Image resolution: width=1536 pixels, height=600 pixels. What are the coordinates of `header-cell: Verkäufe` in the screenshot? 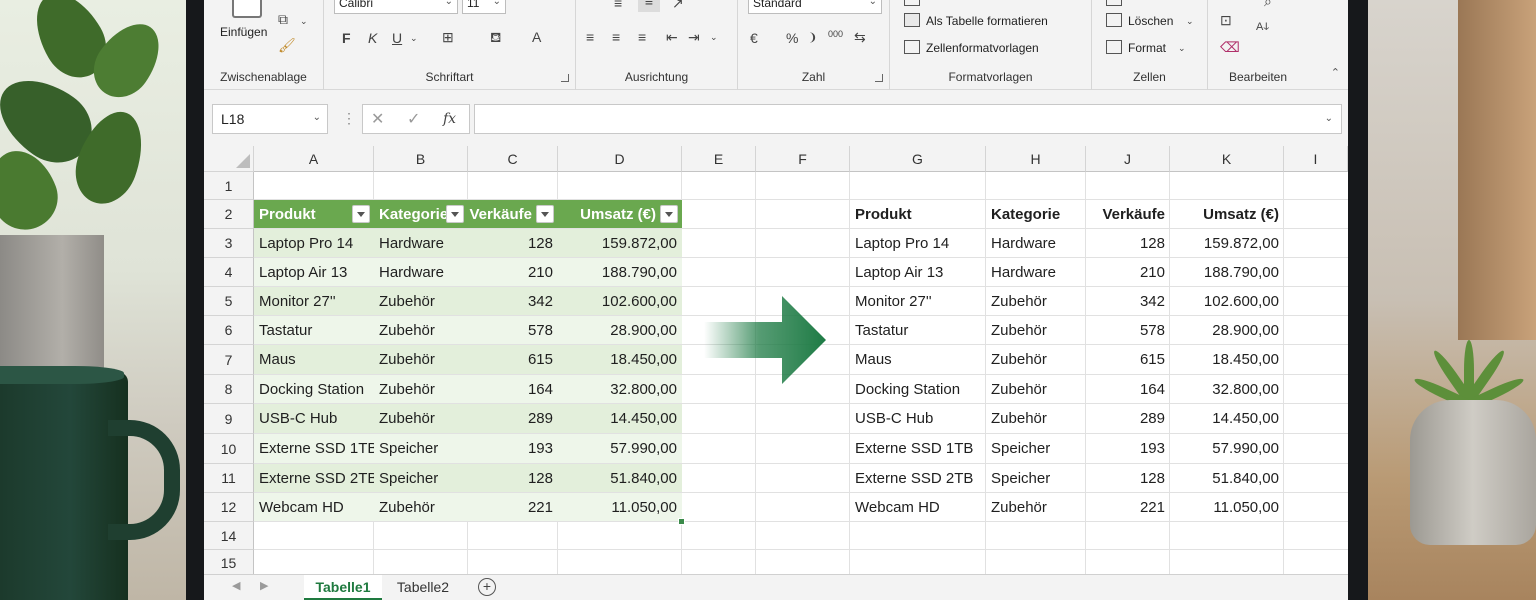 It's located at (1128, 214).